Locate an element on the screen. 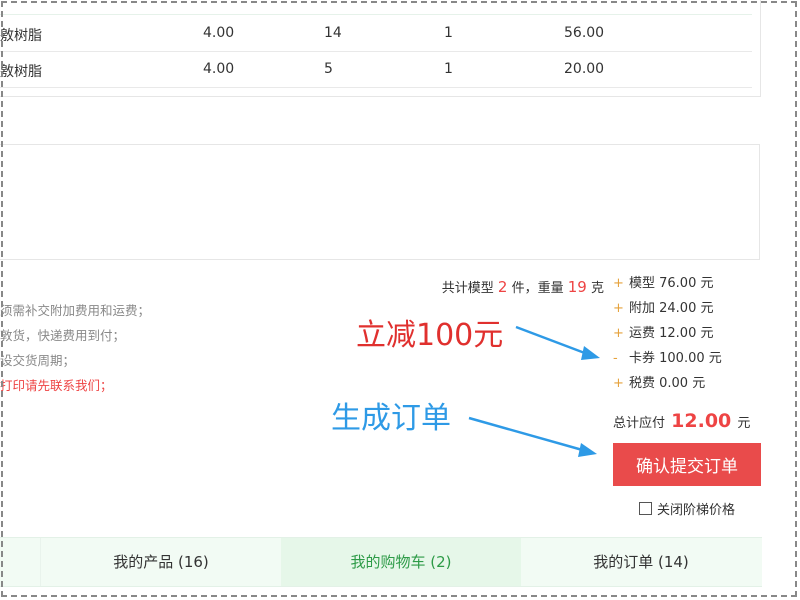 The image size is (800, 600). tab-my-orders: 我的订单 (14) is located at coordinates (641, 562).